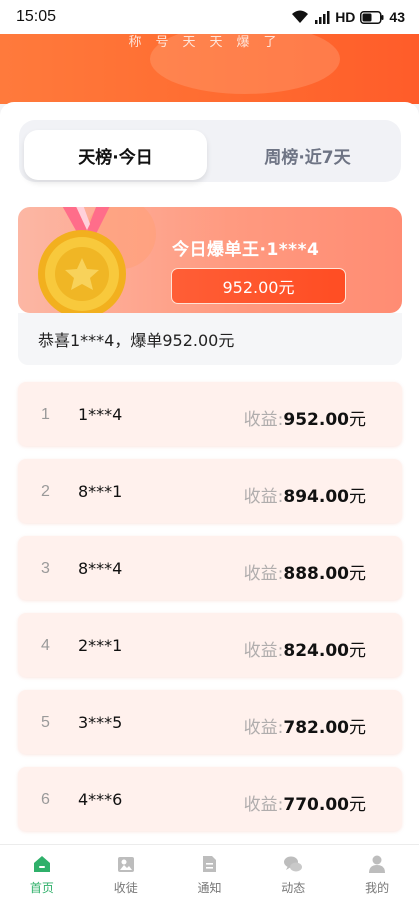  I want to click on rank-user: 3***5, so click(100, 722).